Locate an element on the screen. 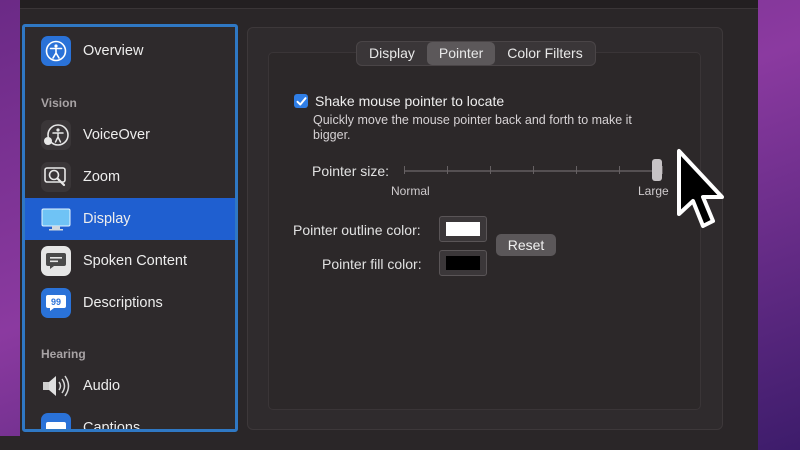 This screenshot has width=800, height=450. svg-text: 99 is located at coordinates (56, 302).